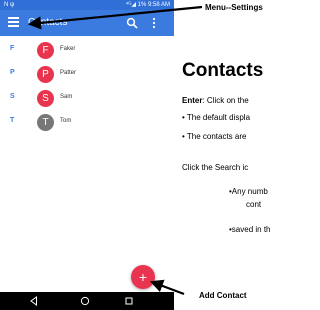 This screenshot has height=310, width=320. What do you see at coordinates (34, 301) in the screenshot?
I see `back-icon` at bounding box center [34, 301].